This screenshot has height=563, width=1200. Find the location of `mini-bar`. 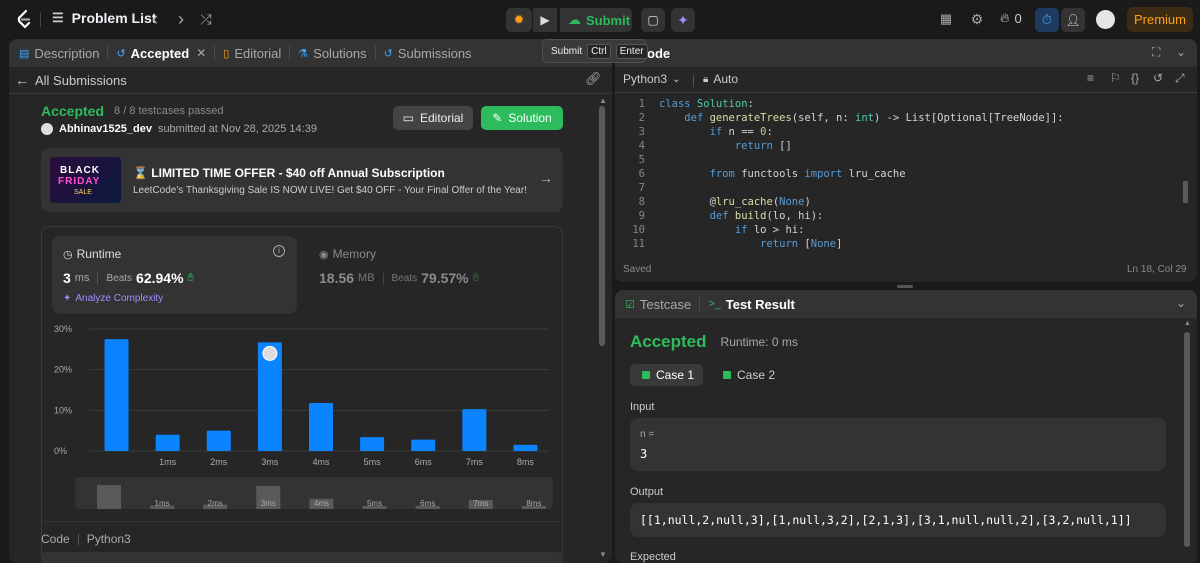

mini-bar is located at coordinates (109, 497).